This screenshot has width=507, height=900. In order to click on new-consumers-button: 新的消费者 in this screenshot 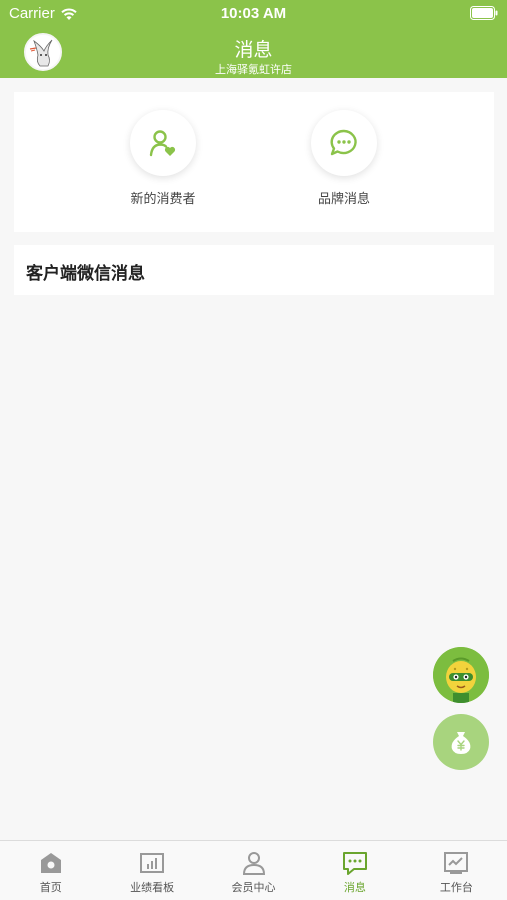, I will do `click(163, 158)`.